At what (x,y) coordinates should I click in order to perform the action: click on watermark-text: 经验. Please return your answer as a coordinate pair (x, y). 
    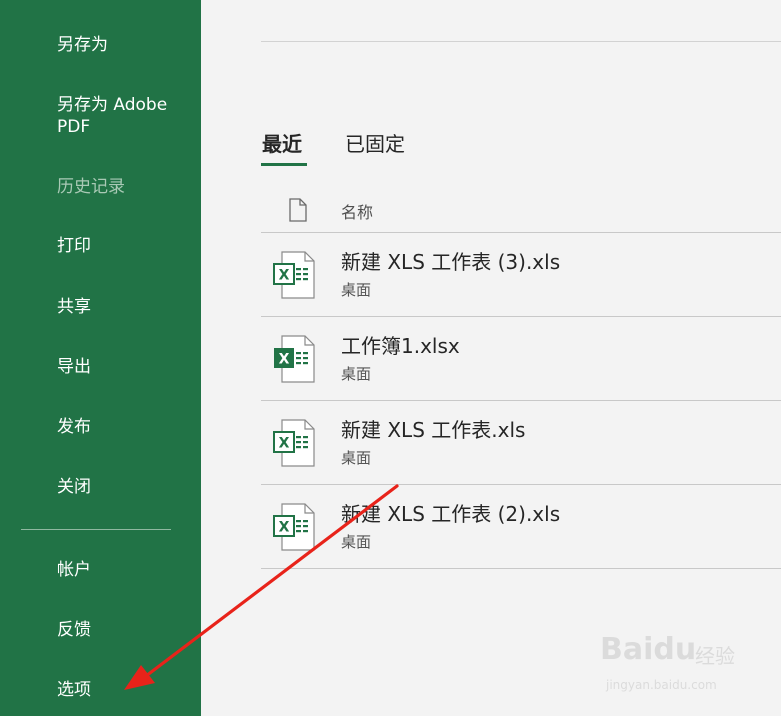
    Looking at the image, I should click on (715, 656).